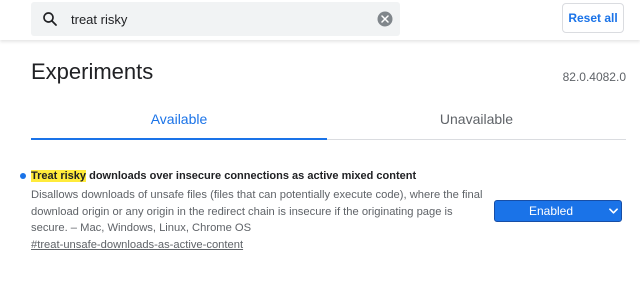 The width and height of the screenshot is (640, 300). What do you see at coordinates (59, 176) in the screenshot?
I see `search-match-highlight: Treat risky` at bounding box center [59, 176].